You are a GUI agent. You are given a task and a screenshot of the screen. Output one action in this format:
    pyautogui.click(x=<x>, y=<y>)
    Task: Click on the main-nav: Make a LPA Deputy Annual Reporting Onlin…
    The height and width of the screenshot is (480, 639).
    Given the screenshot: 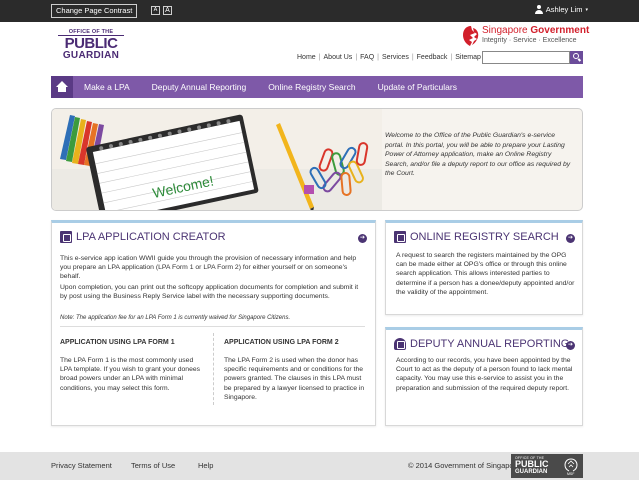 What is the action you would take?
    pyautogui.click(x=317, y=87)
    